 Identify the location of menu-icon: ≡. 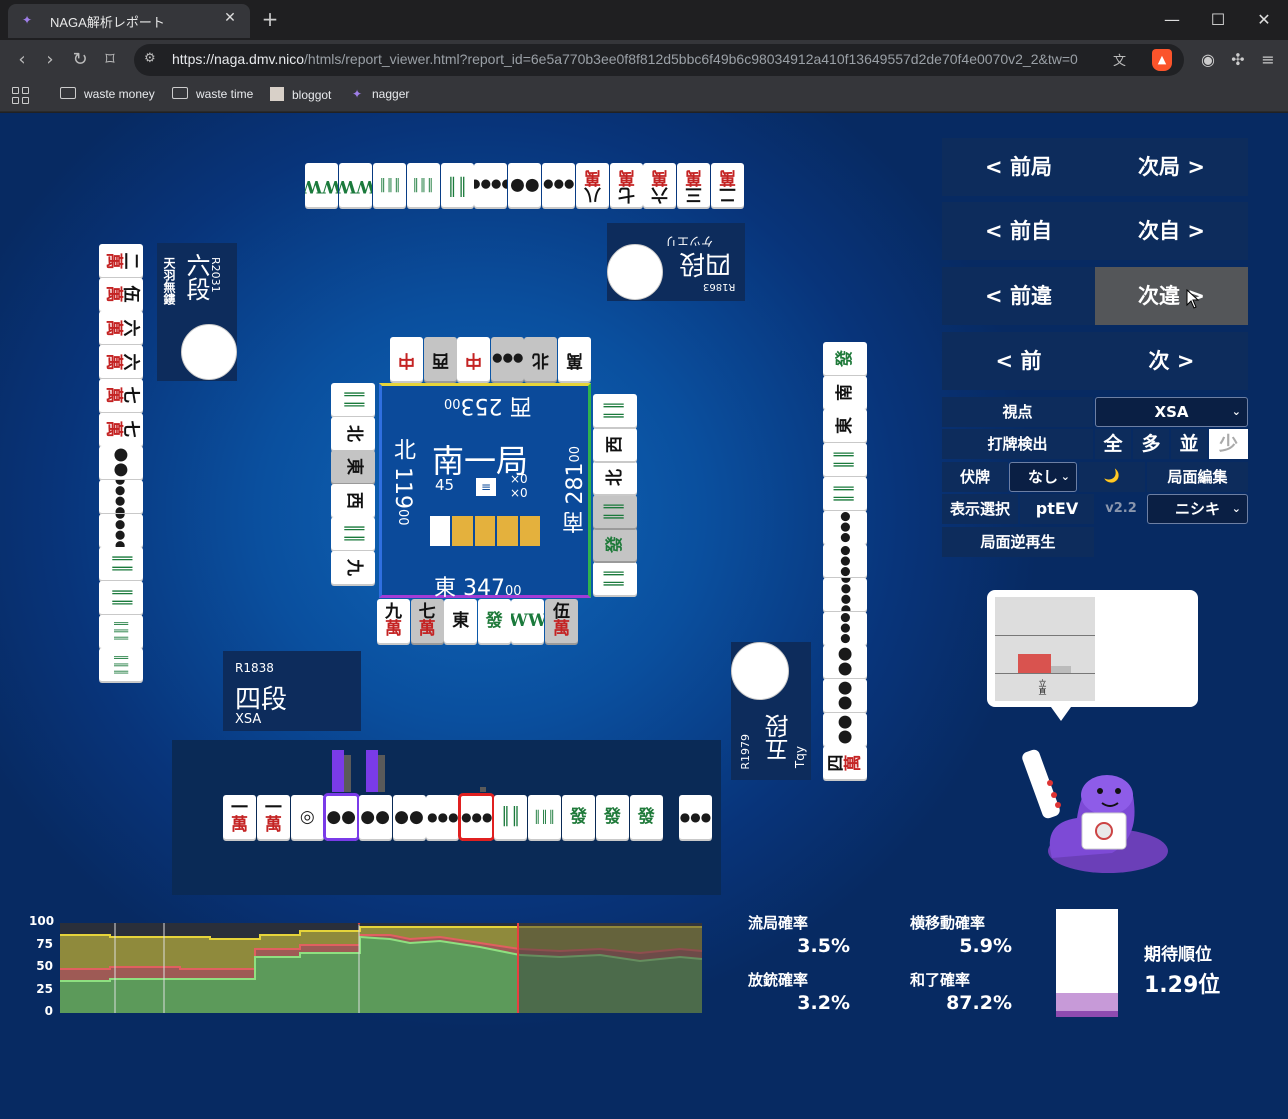
(1268, 60).